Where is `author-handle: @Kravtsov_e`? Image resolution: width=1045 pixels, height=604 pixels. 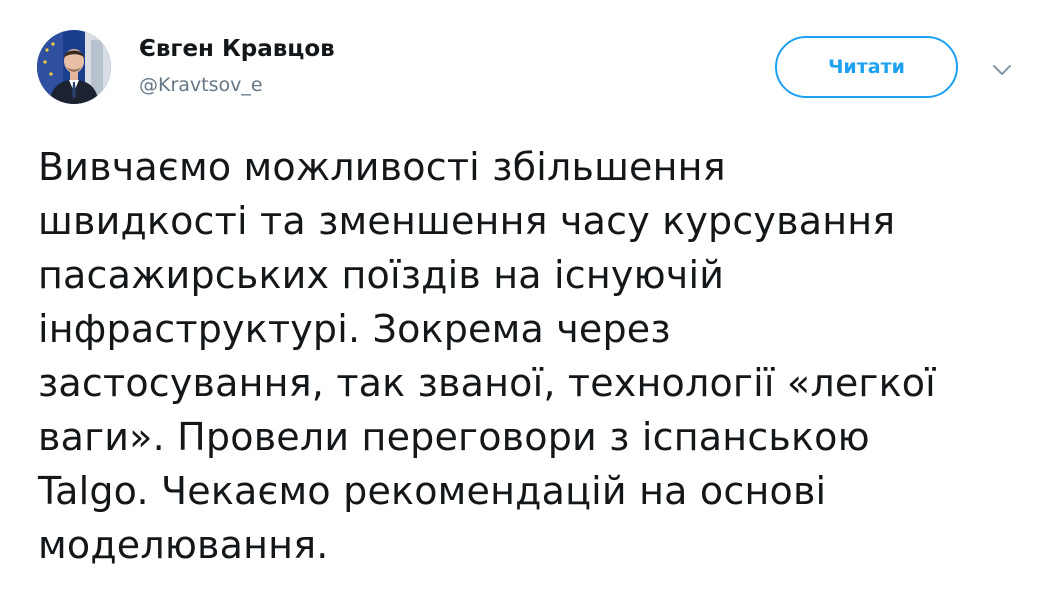 author-handle: @Kravtsov_e is located at coordinates (237, 85).